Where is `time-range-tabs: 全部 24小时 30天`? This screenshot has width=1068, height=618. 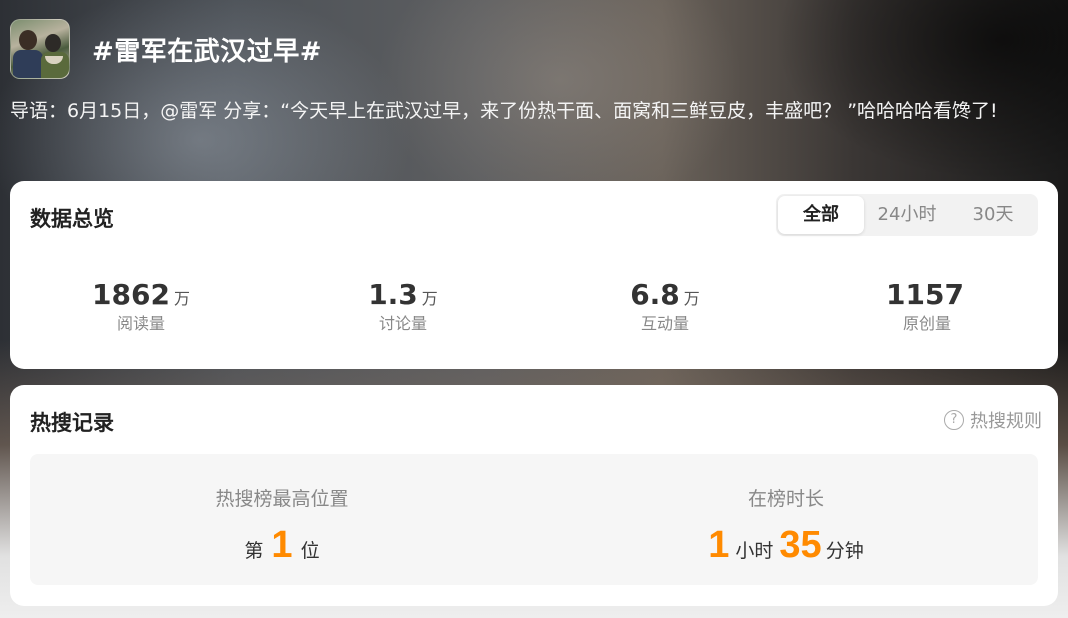 time-range-tabs: 全部 24小时 30天 is located at coordinates (907, 215).